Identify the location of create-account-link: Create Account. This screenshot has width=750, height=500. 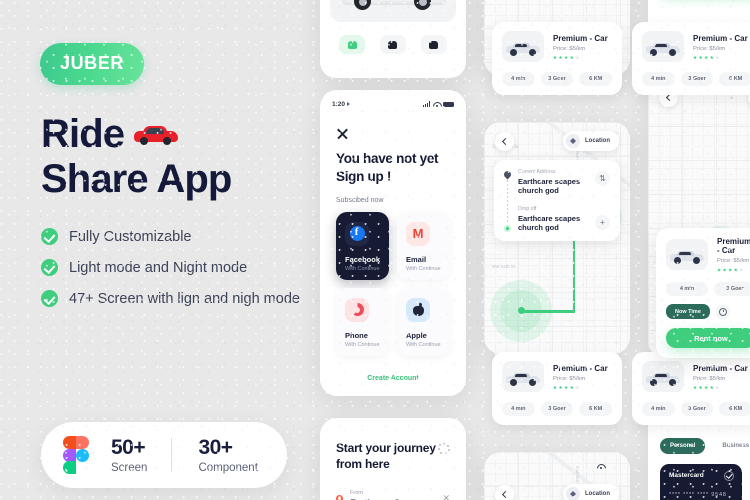
(393, 378).